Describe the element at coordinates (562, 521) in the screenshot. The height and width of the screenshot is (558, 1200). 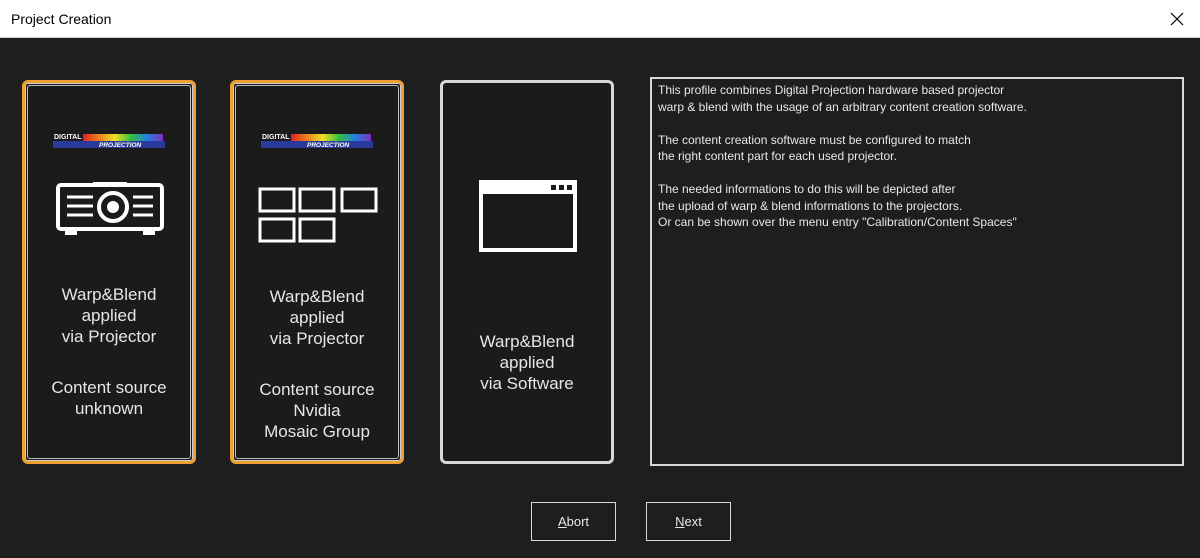
I see `abort-mnemonic: A` at that location.